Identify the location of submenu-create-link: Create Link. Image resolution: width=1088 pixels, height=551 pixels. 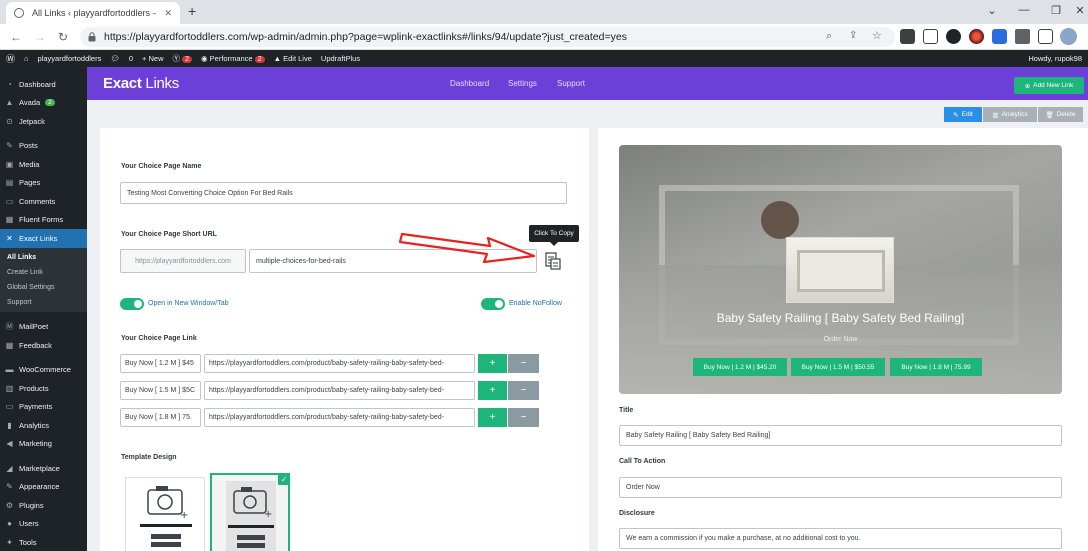
(43, 272).